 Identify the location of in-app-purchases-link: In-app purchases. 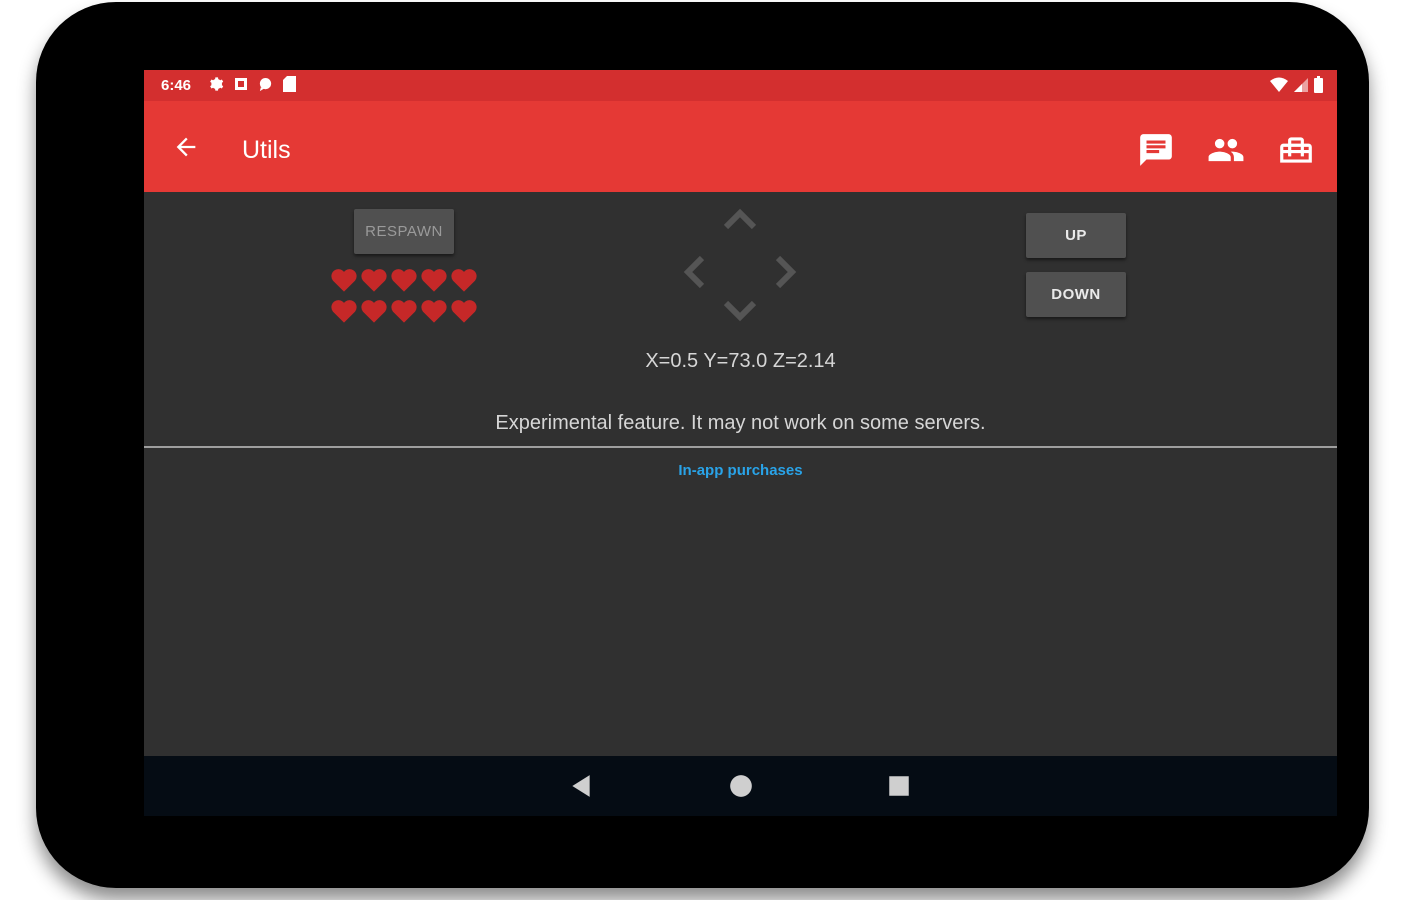
(740, 470).